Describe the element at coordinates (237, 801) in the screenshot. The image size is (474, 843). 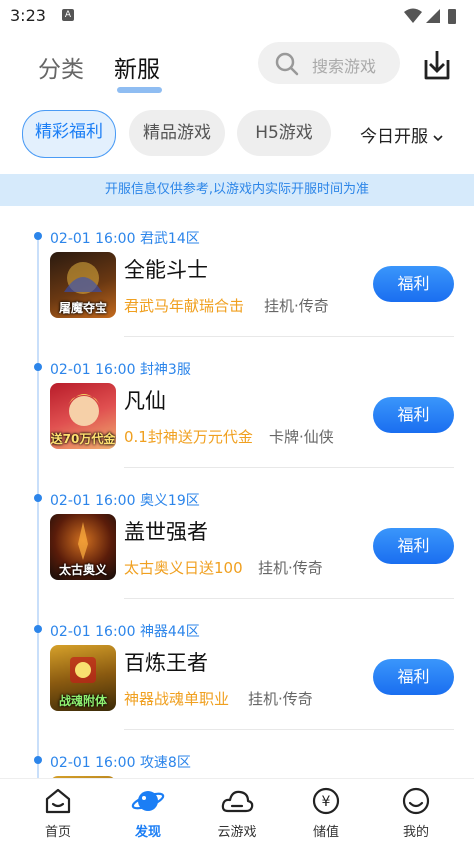
I see `cloud-icon` at that location.